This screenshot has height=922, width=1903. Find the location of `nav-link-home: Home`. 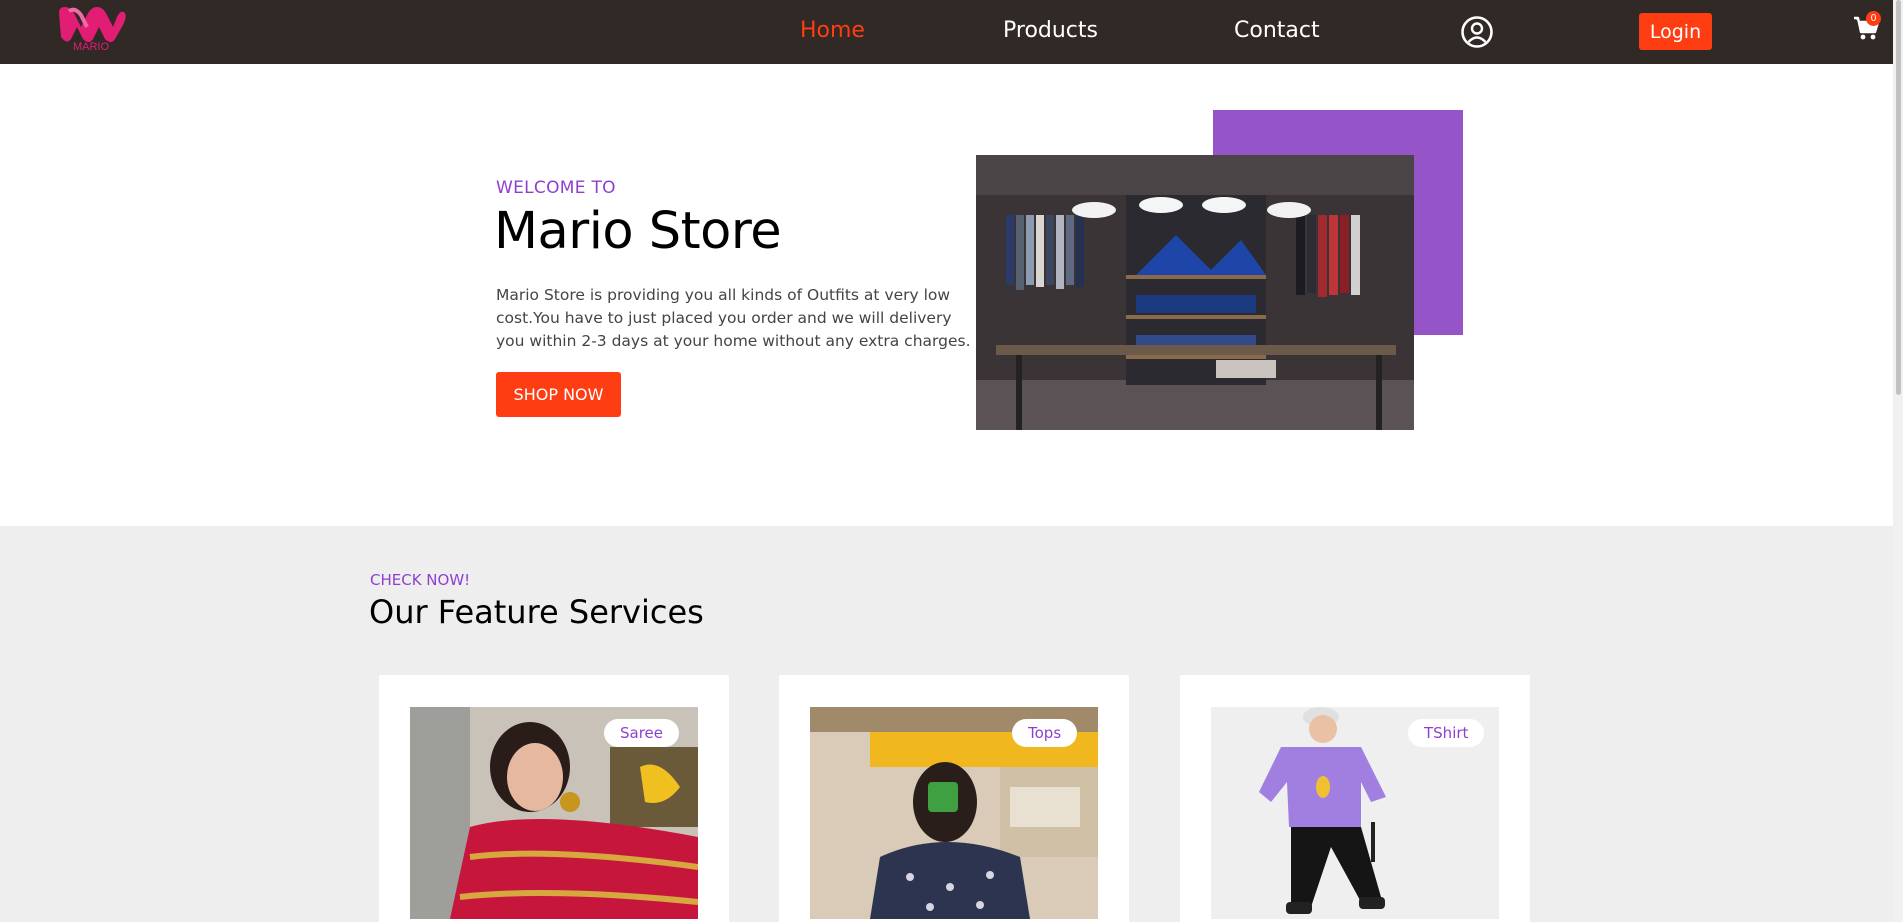

nav-link-home: Home is located at coordinates (832, 30).